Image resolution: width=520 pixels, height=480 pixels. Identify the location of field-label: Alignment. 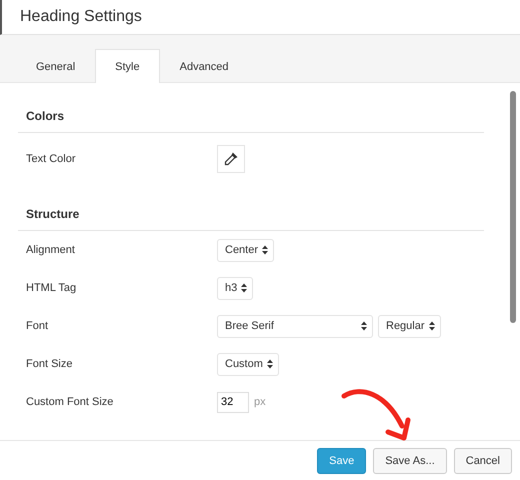
(51, 250).